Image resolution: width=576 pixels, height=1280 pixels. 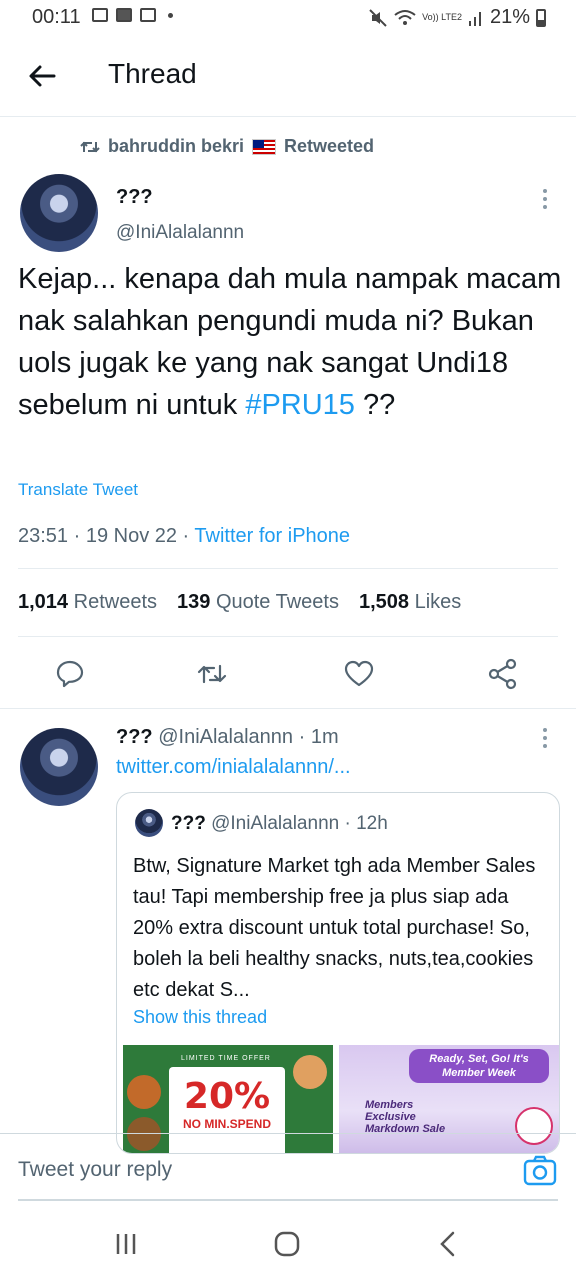 I want to click on show-thread-link: Show this thread, so click(x=200, y=1017).